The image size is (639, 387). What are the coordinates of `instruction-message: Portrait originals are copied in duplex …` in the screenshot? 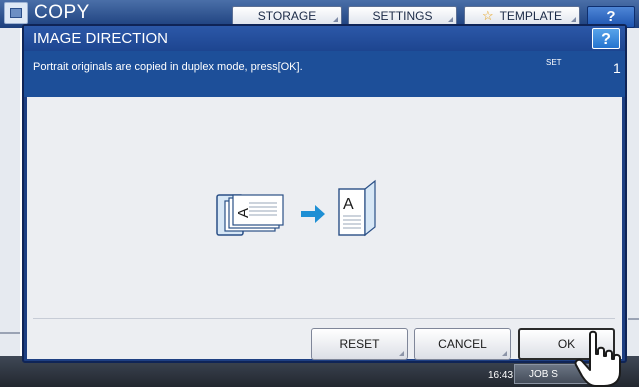 It's located at (168, 67).